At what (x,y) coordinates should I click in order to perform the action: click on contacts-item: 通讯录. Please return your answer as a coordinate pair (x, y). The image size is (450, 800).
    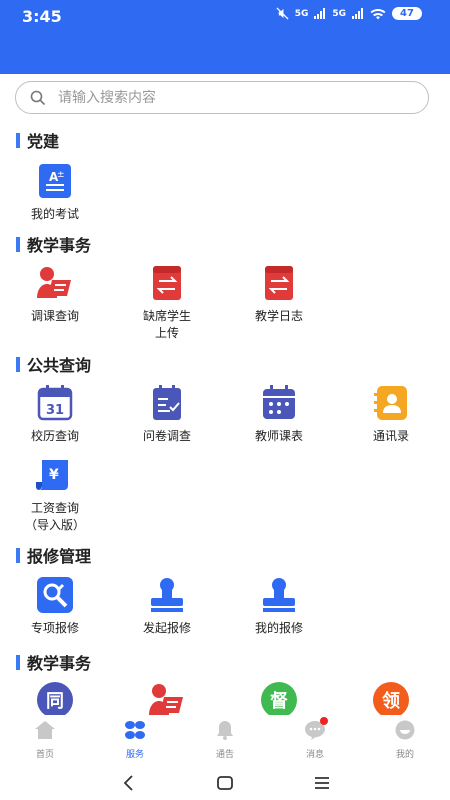
    Looking at the image, I should click on (391, 414).